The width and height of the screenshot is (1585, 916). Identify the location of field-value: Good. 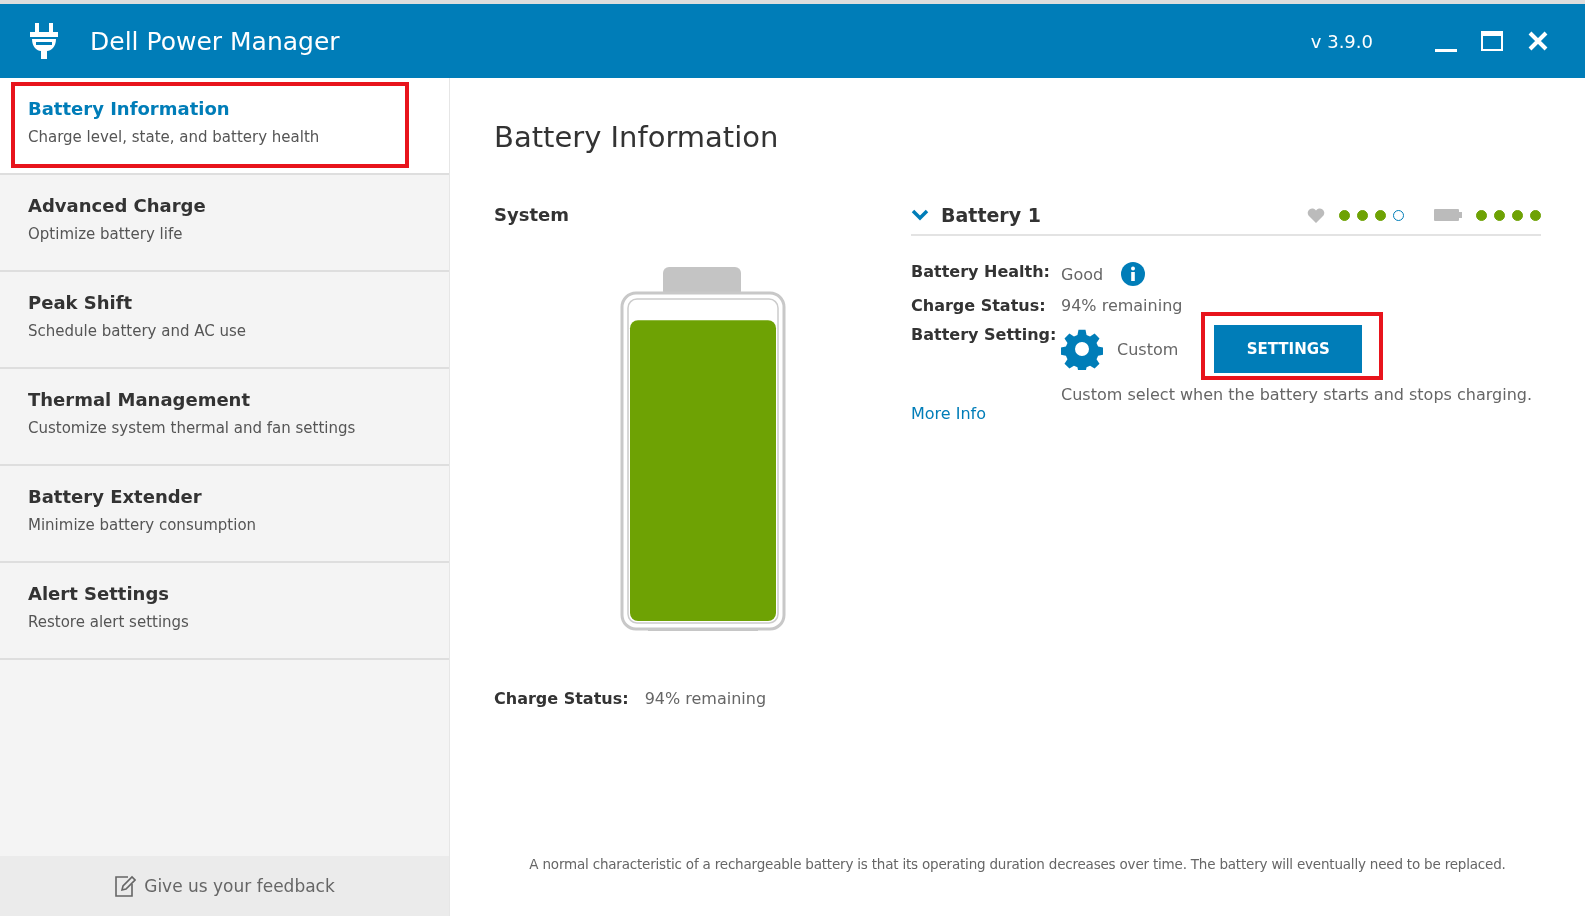
(1082, 274).